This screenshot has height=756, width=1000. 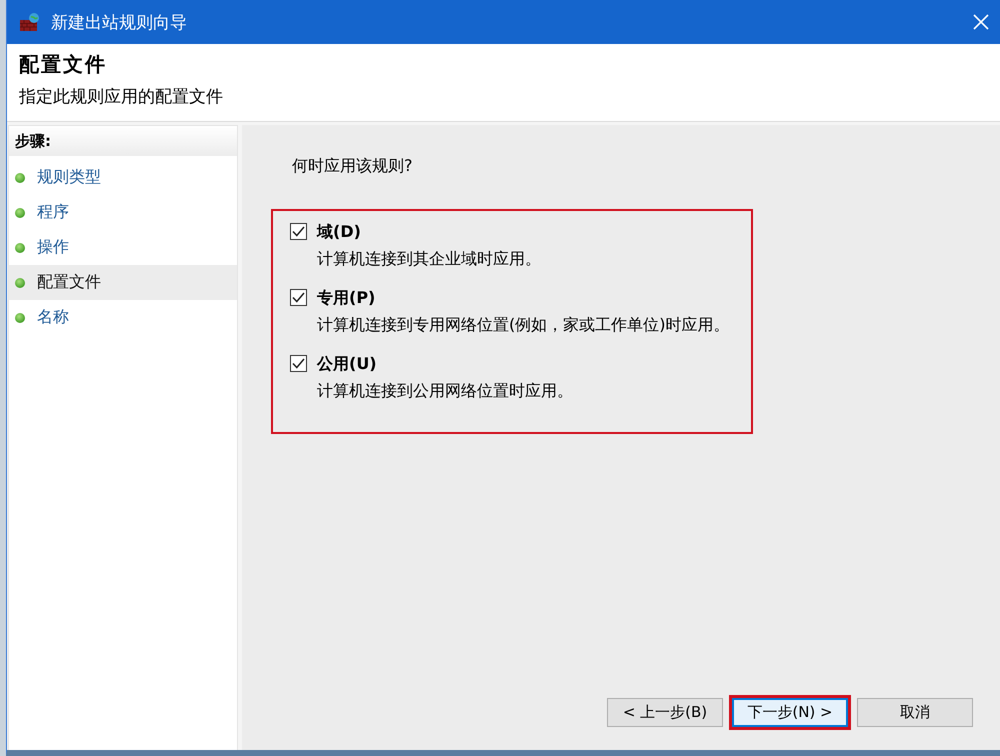 I want to click on option-description: 计算机连接到其企业域时应用。, so click(x=429, y=259).